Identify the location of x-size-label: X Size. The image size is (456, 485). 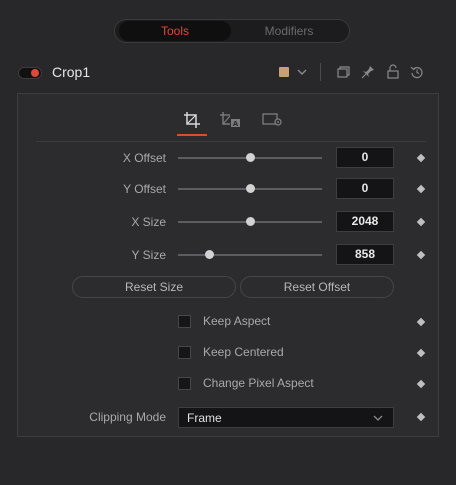
(148, 222).